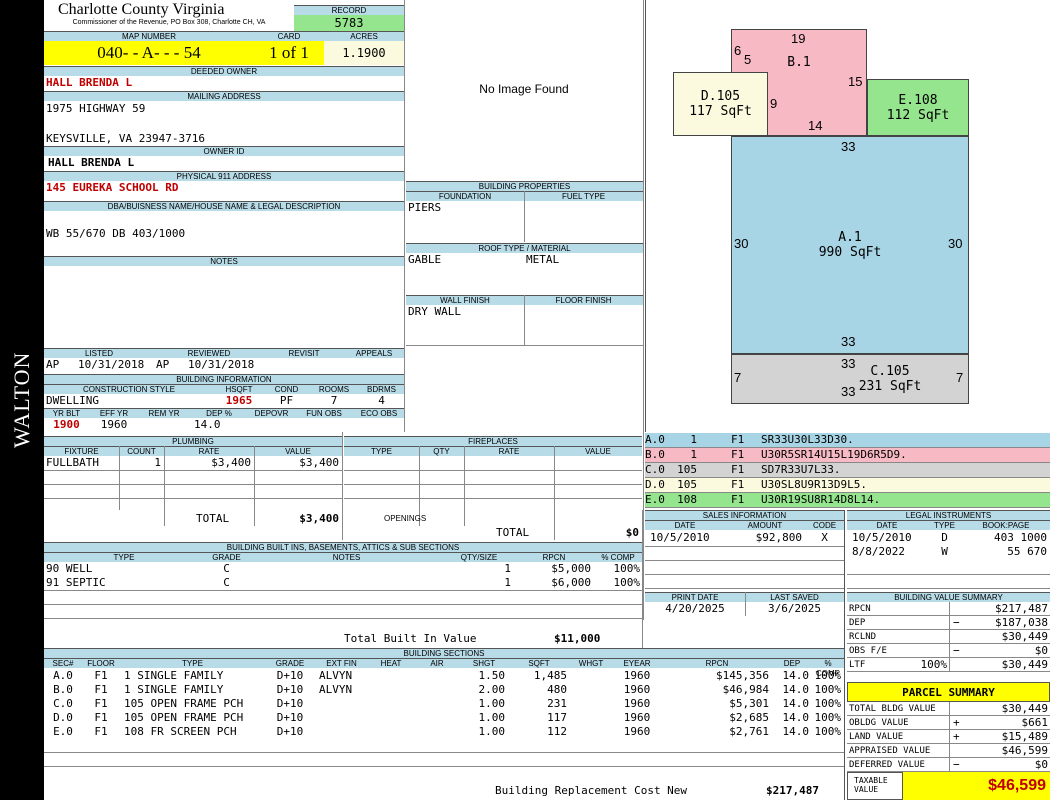 The image size is (1050, 800). What do you see at coordinates (239, 400) in the screenshot?
I see `hsqft-value: 1965` at bounding box center [239, 400].